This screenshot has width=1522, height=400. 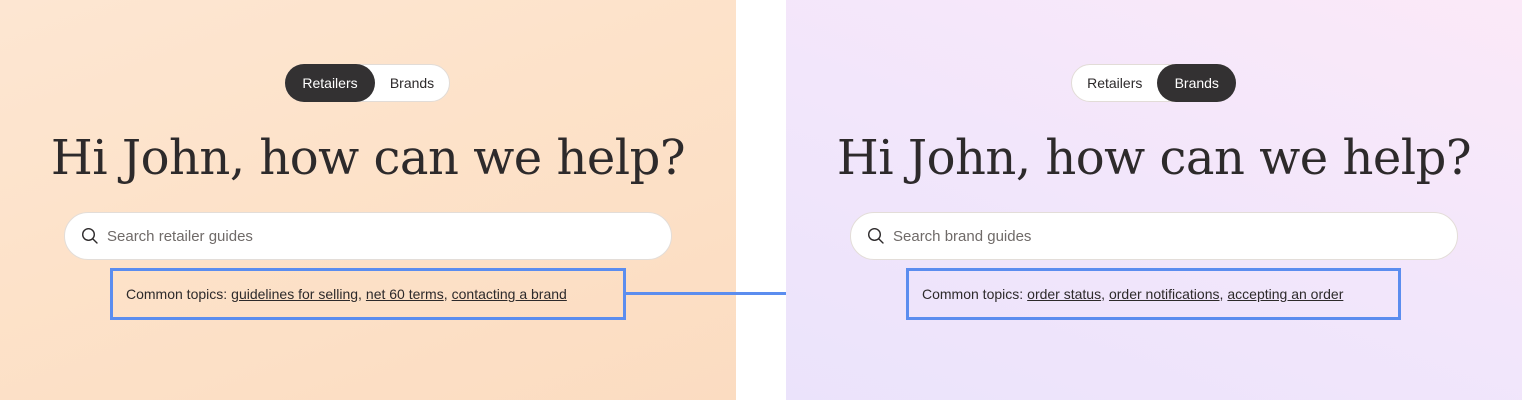 I want to click on topic-link: net 60 terms, so click(x=405, y=294).